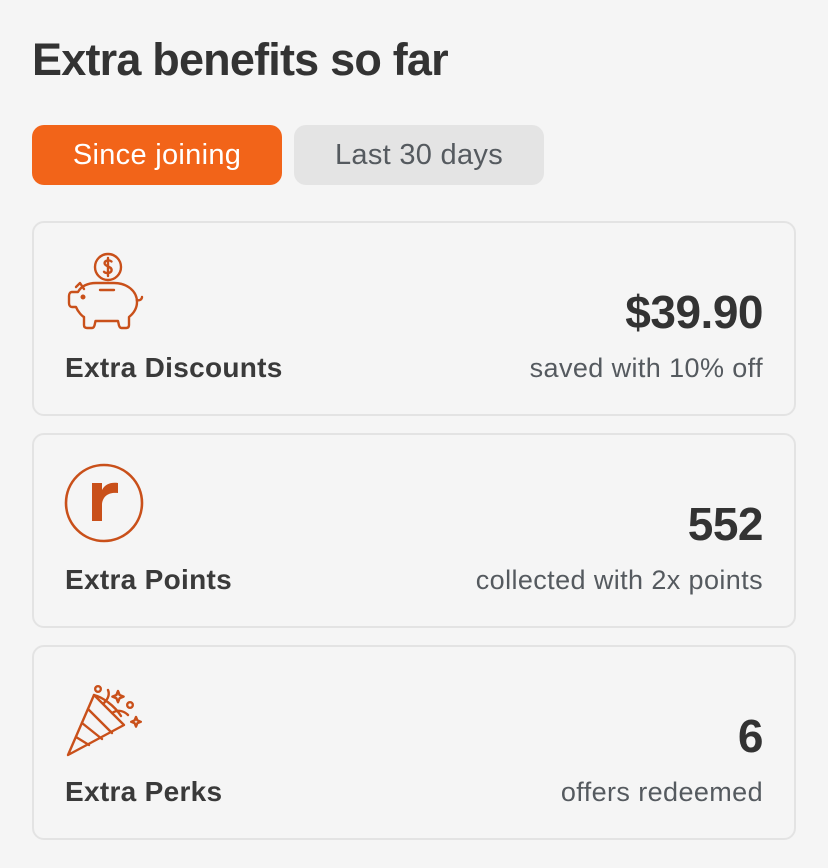  Describe the element at coordinates (240, 59) in the screenshot. I see `page-title: Extra benefits so far` at that location.